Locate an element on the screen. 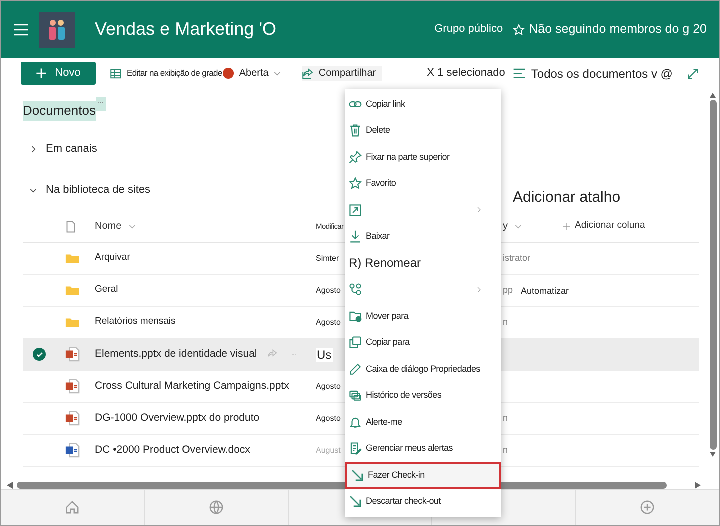  modified-cell: Us is located at coordinates (324, 355).